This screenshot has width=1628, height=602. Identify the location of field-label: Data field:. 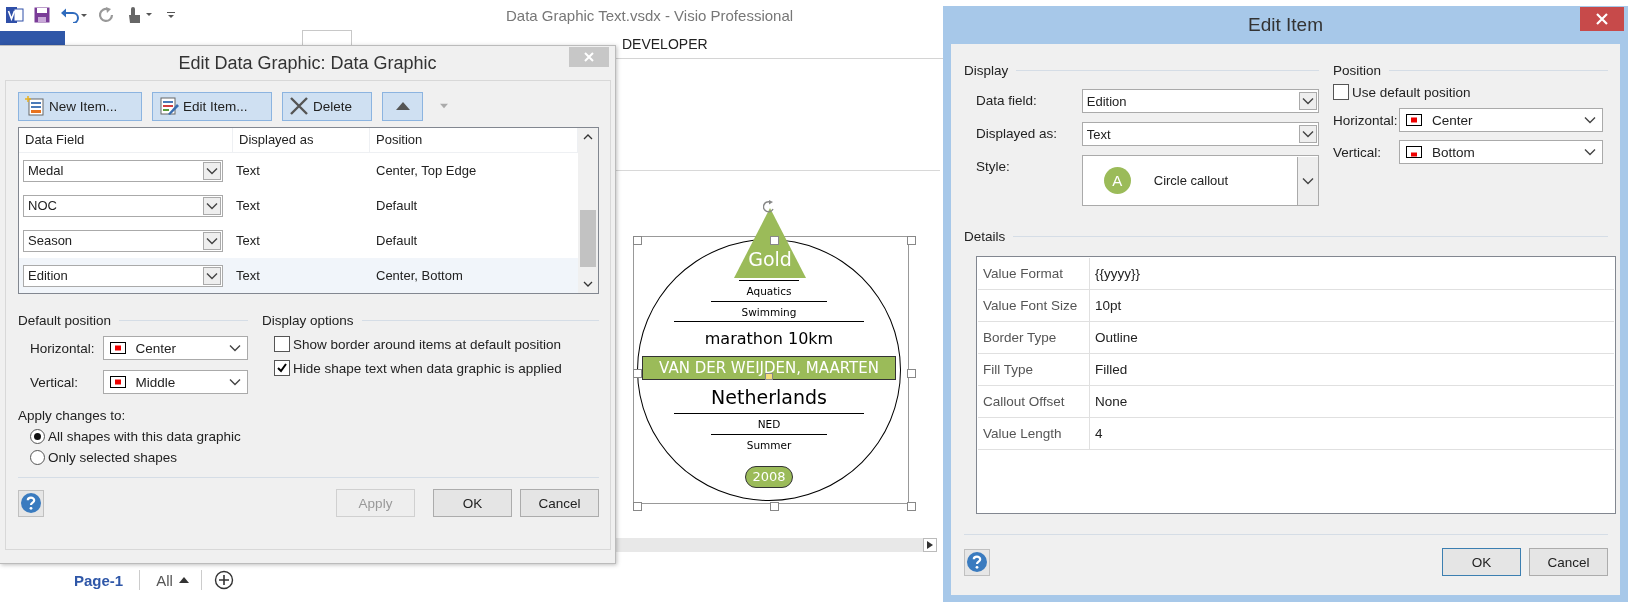
(1007, 100).